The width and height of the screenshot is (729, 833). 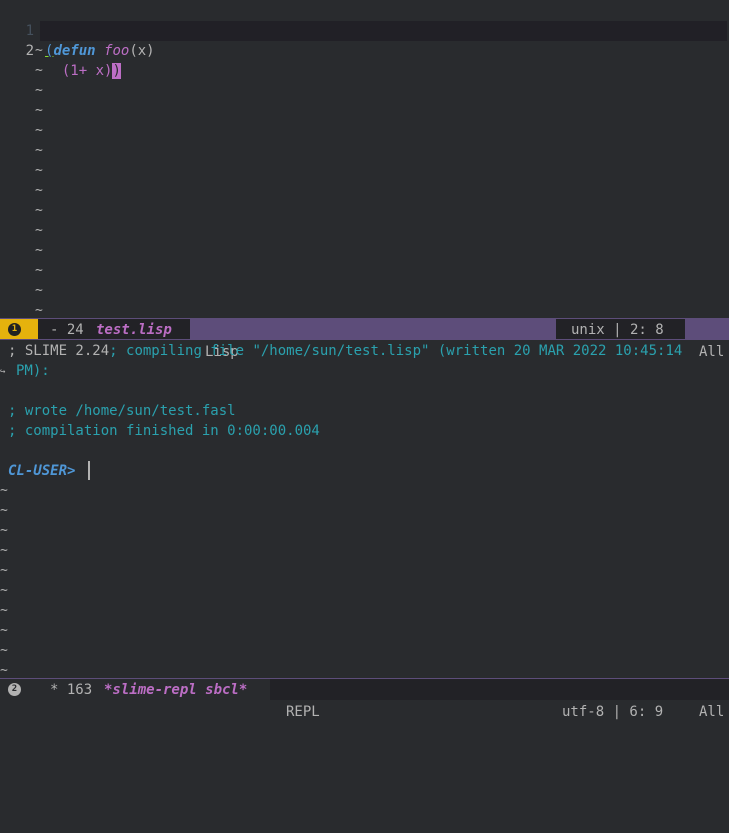 I want to click on encoding-position: unix | 2: 8, so click(x=617, y=330).